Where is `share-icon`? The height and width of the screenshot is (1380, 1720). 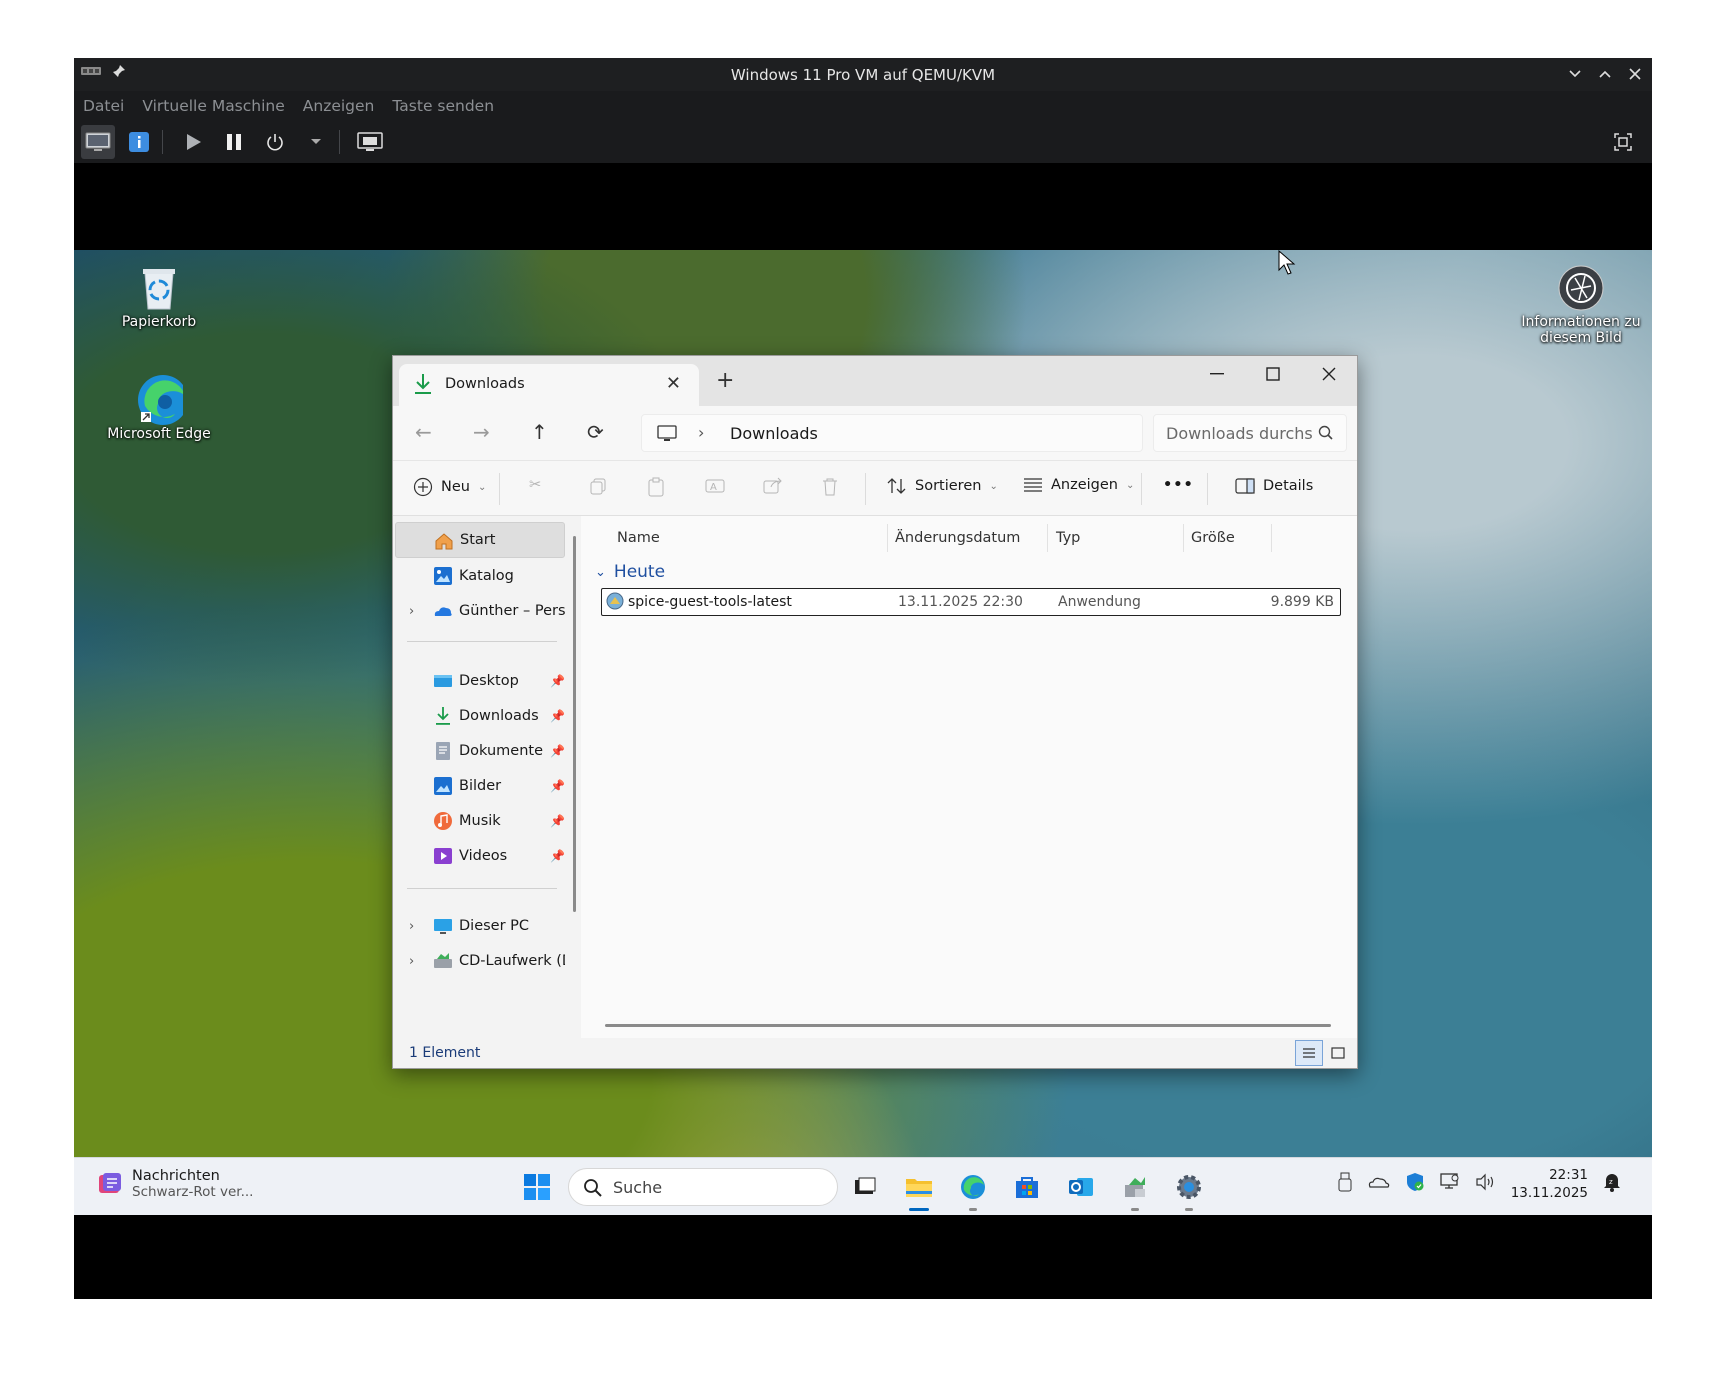
share-icon is located at coordinates (773, 486).